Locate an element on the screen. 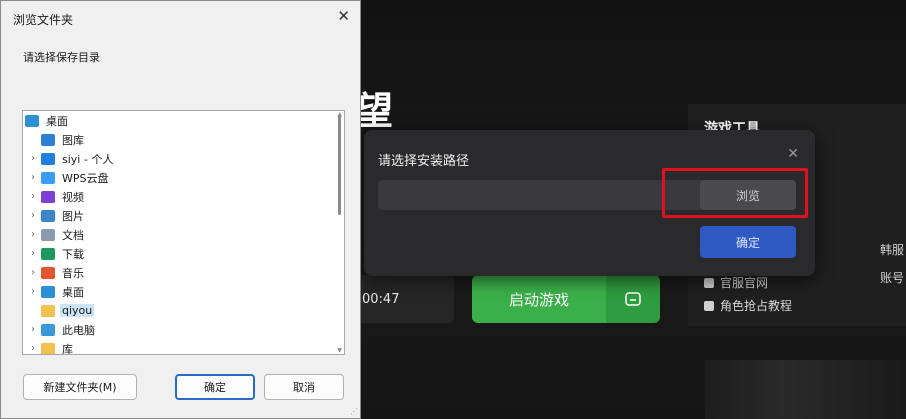 The image size is (906, 419). tree-item-label: 下载 is located at coordinates (73, 254).